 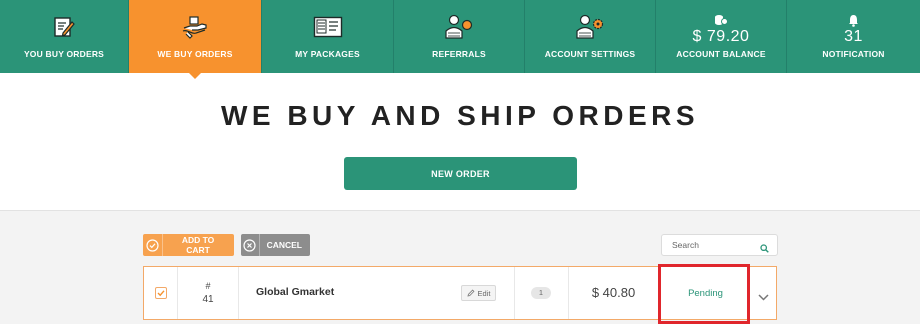 What do you see at coordinates (853, 54) in the screenshot?
I see `nav-label: NOTIFICATION` at bounding box center [853, 54].